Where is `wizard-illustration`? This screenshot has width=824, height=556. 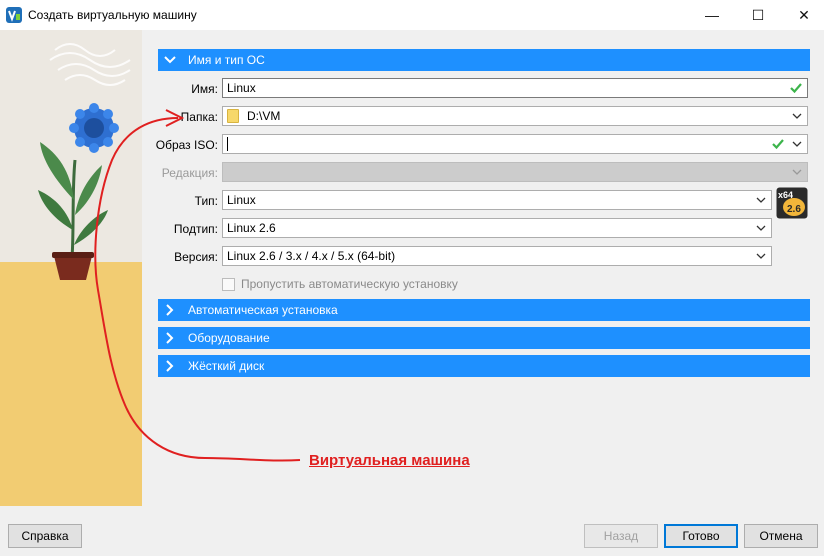 wizard-illustration is located at coordinates (71, 268).